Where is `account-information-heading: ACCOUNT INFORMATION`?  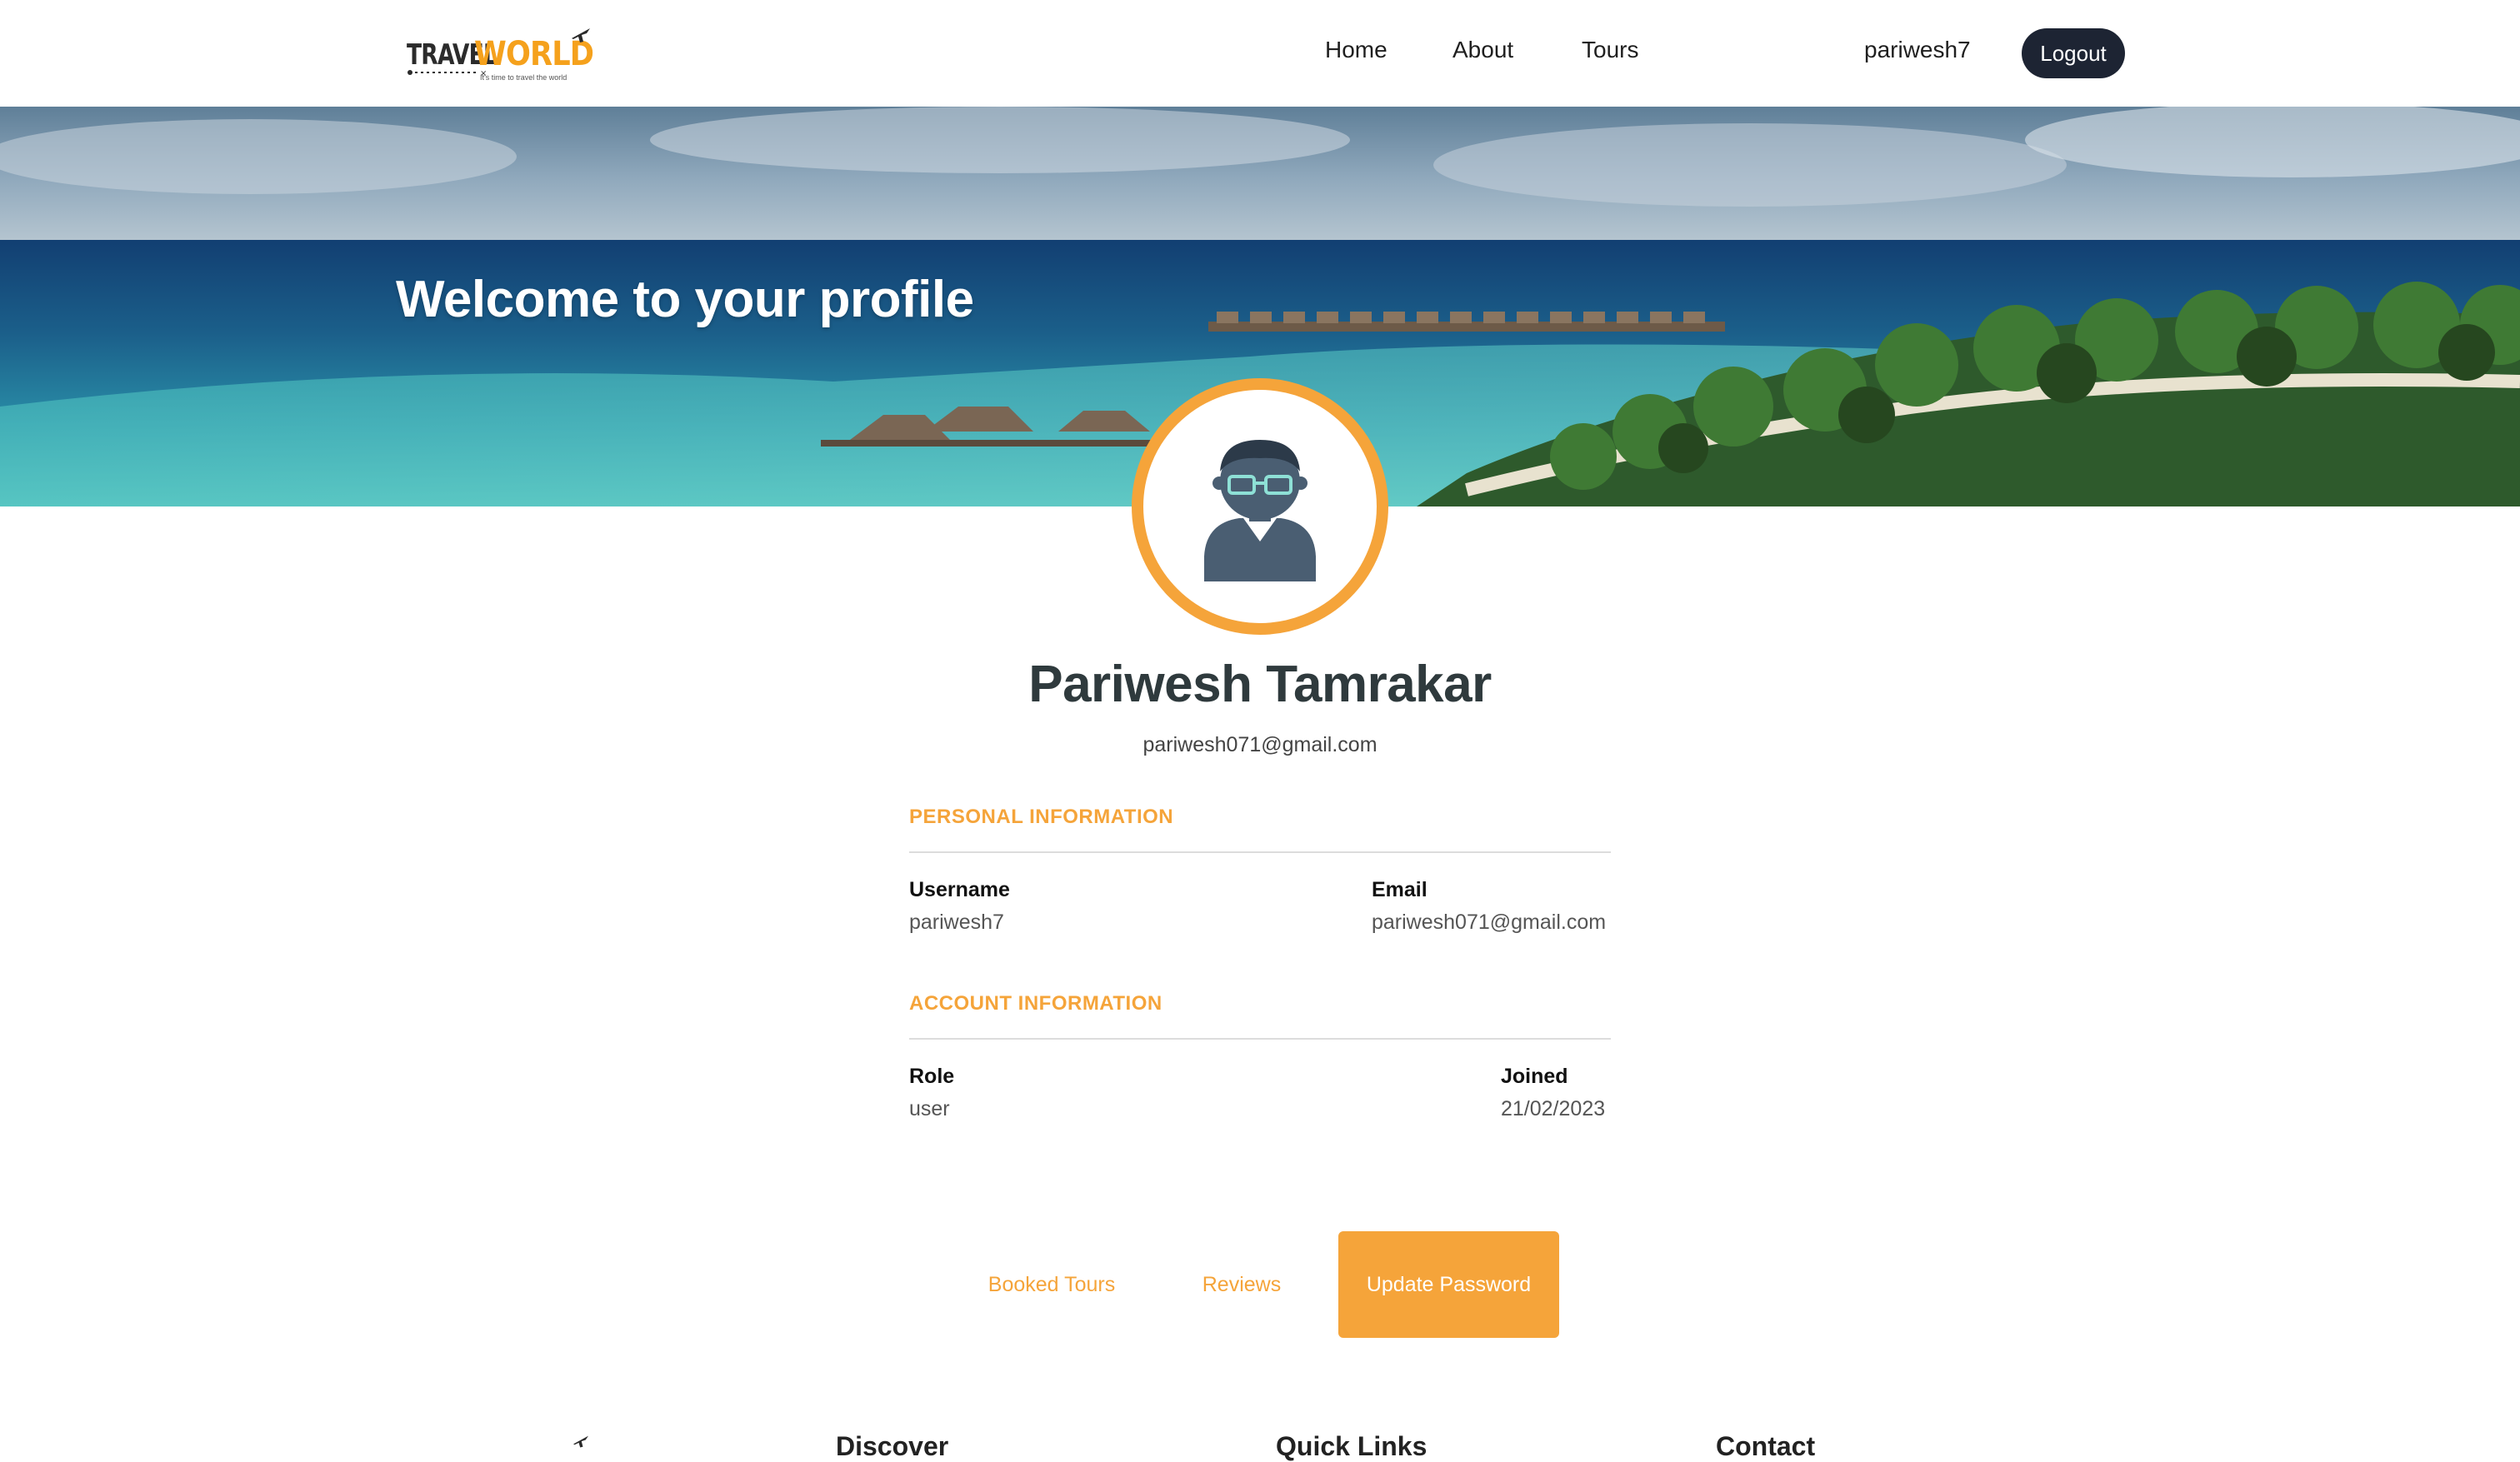 account-information-heading: ACCOUNT INFORMATION is located at coordinates (1035, 1003).